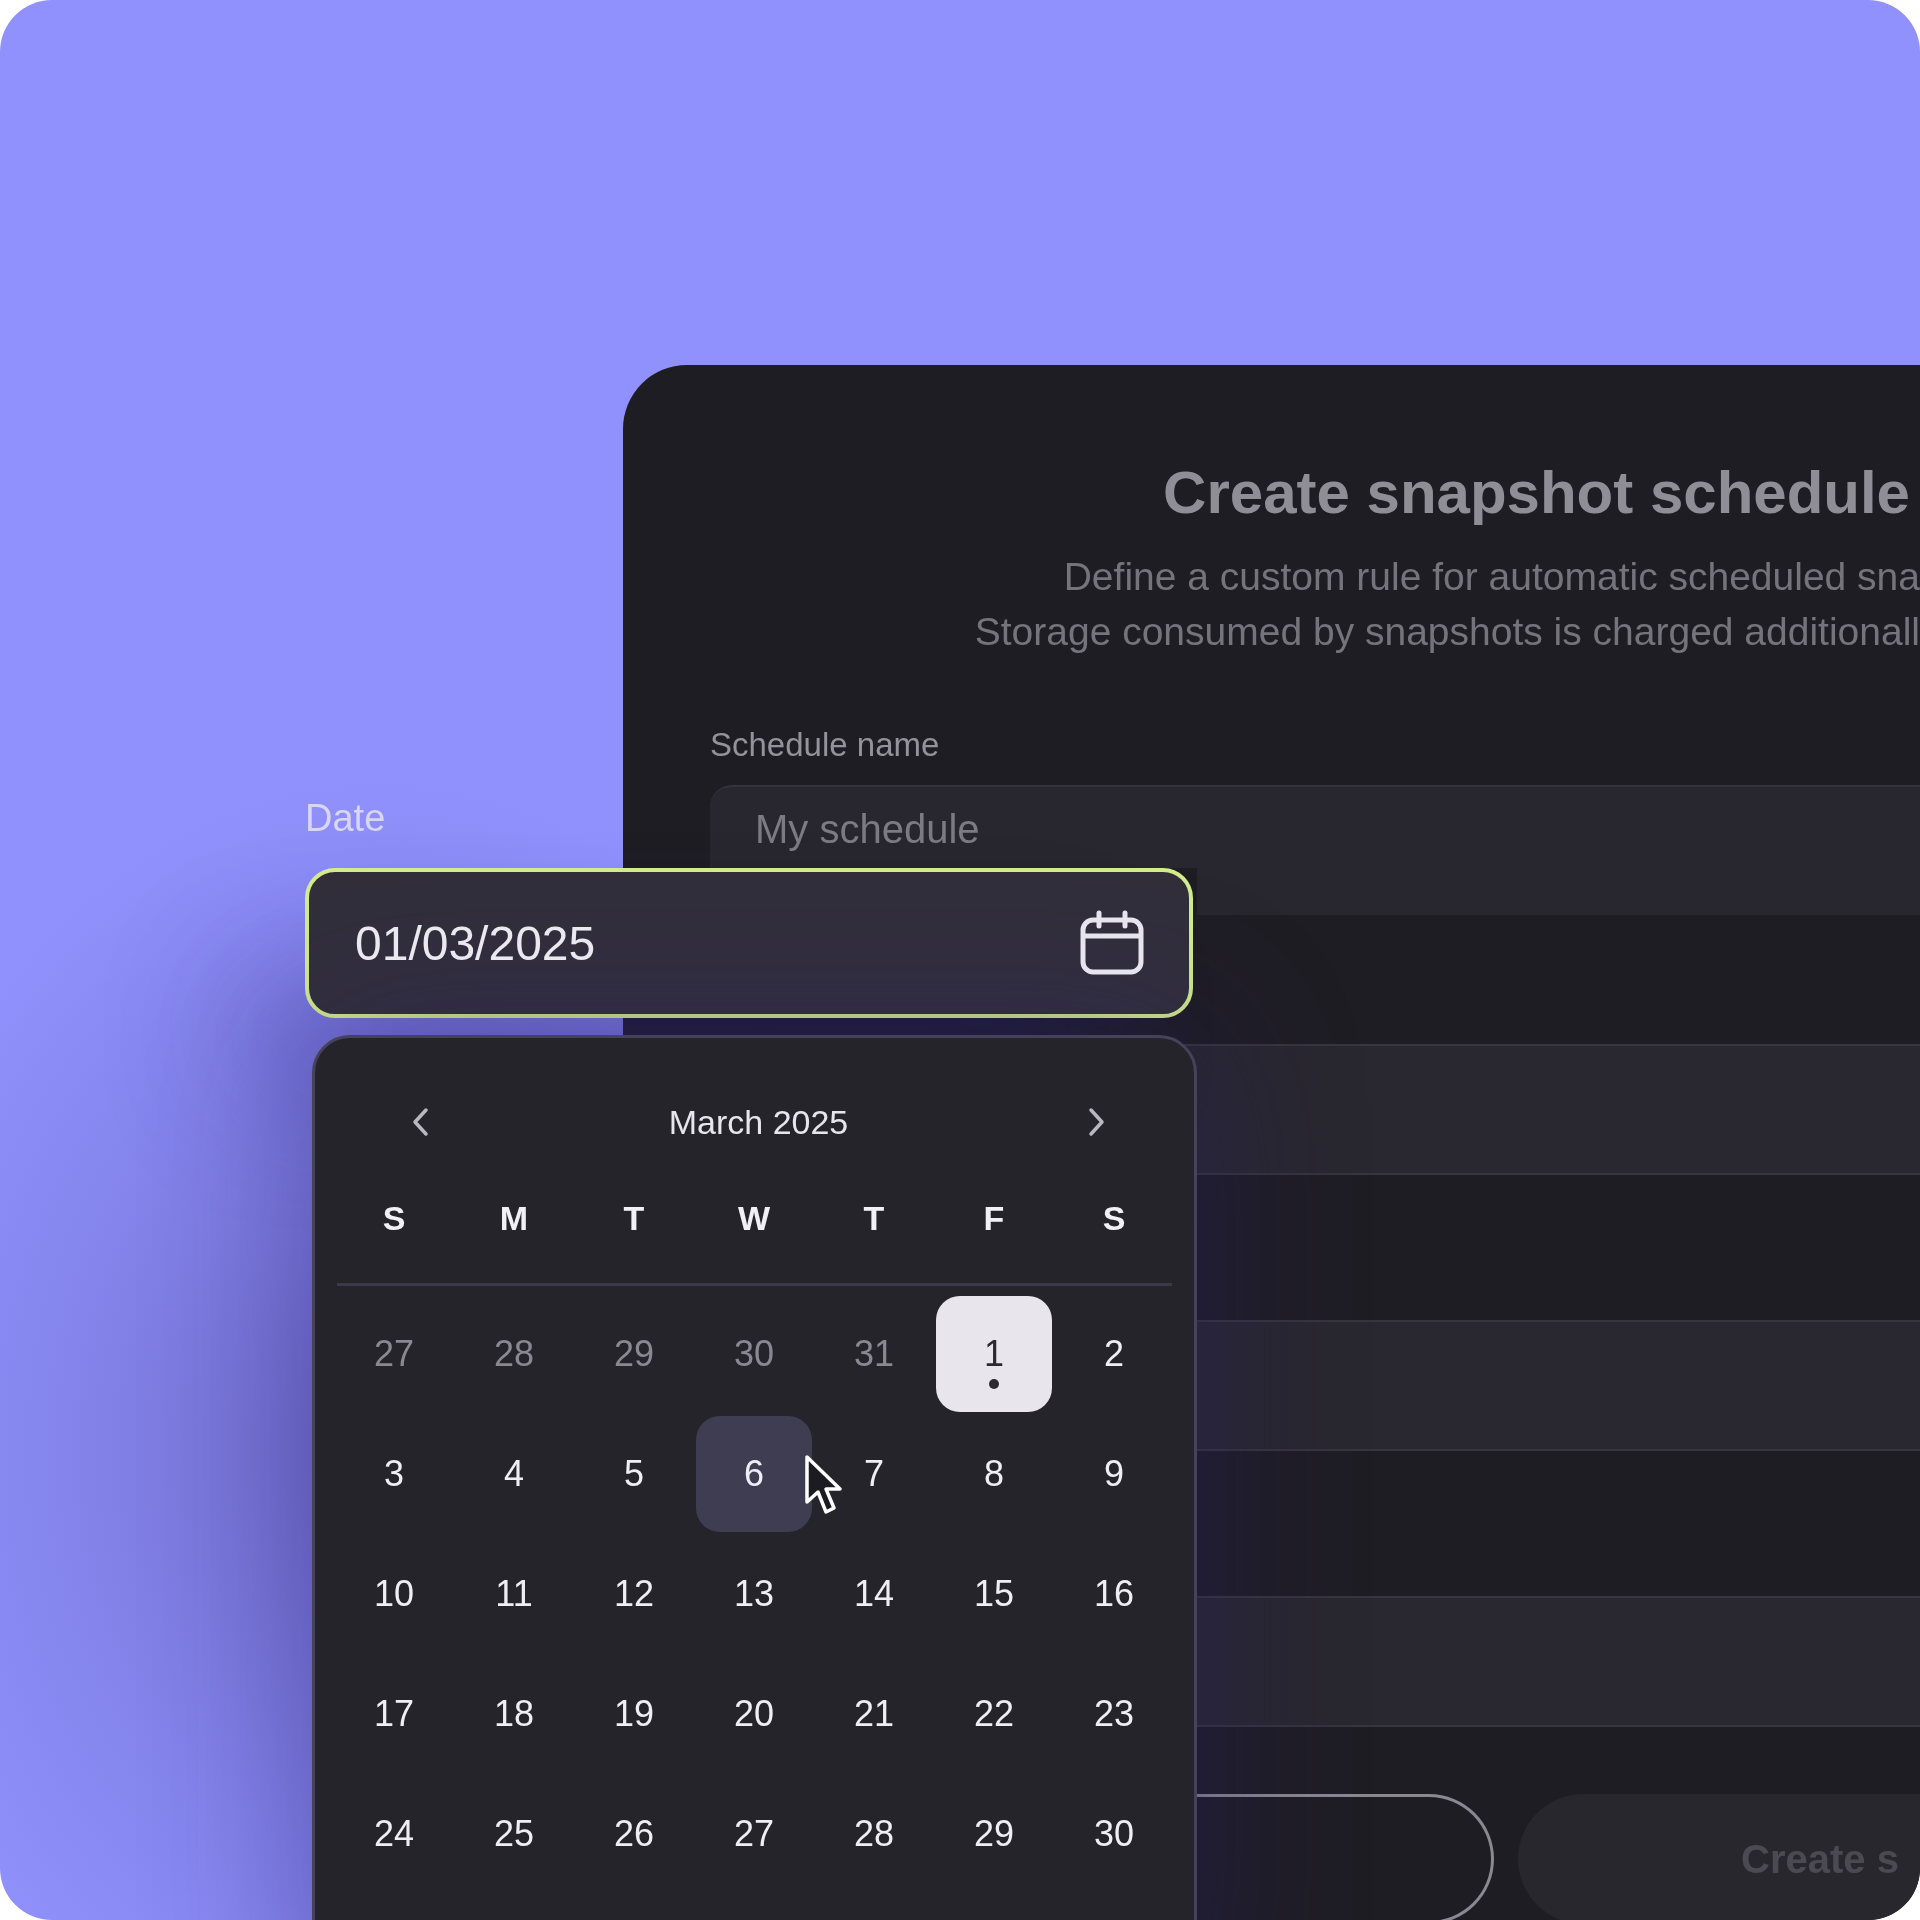  Describe the element at coordinates (514, 1594) in the screenshot. I see `calendar-day: 11` at that location.